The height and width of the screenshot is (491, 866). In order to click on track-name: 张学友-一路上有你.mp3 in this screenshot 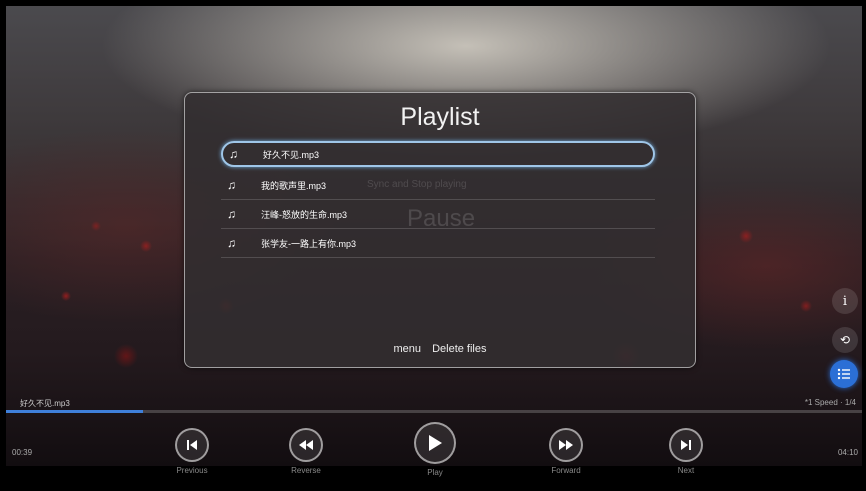, I will do `click(309, 243)`.